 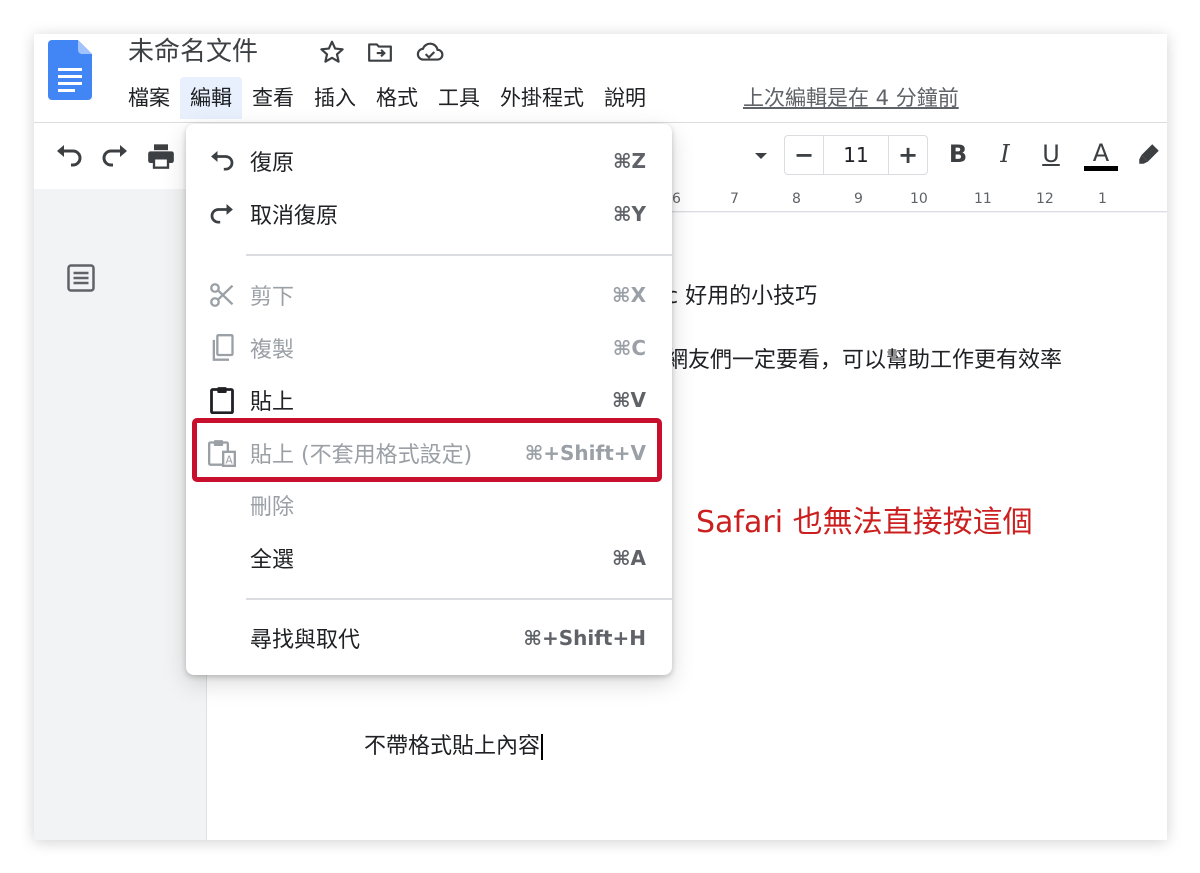 I want to click on menu-item-paste-without-formatting: A 貼上 (不套用格式設定) ⌘+Shift+V, so click(x=429, y=453).